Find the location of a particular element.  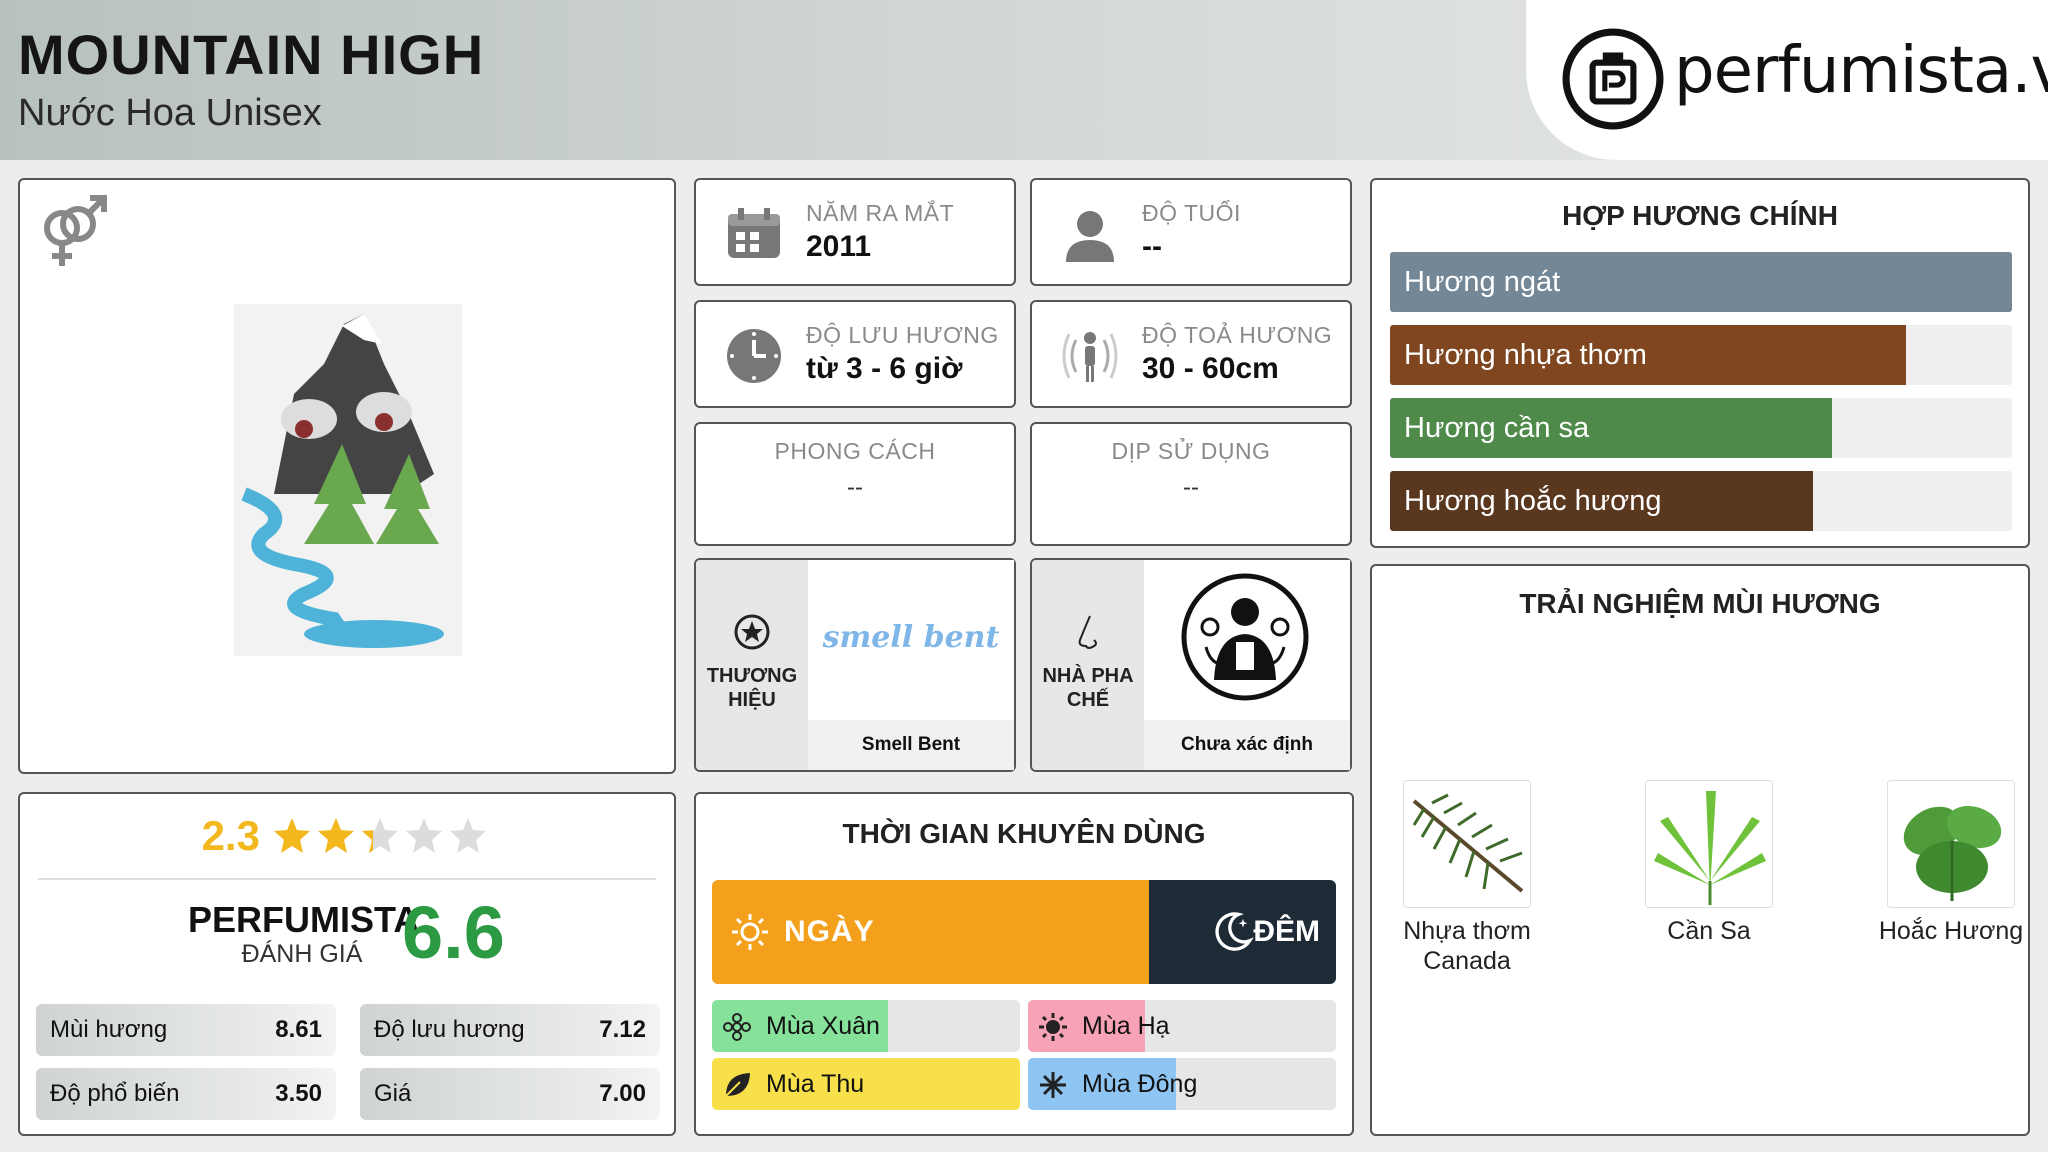

longevity-label: ĐỘ LƯU HƯƠNG is located at coordinates (902, 335).